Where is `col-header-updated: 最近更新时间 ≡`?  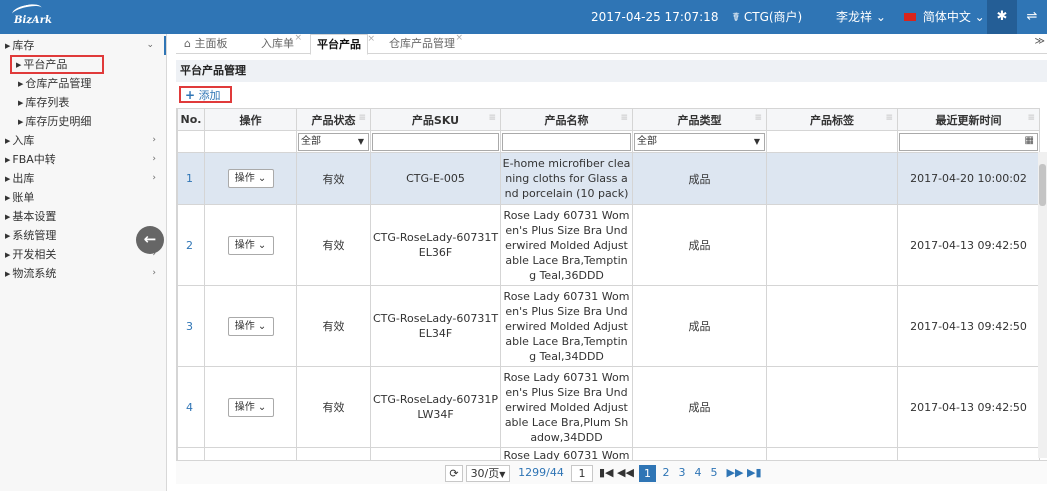 col-header-updated: 最近更新时间 ≡ is located at coordinates (968, 119).